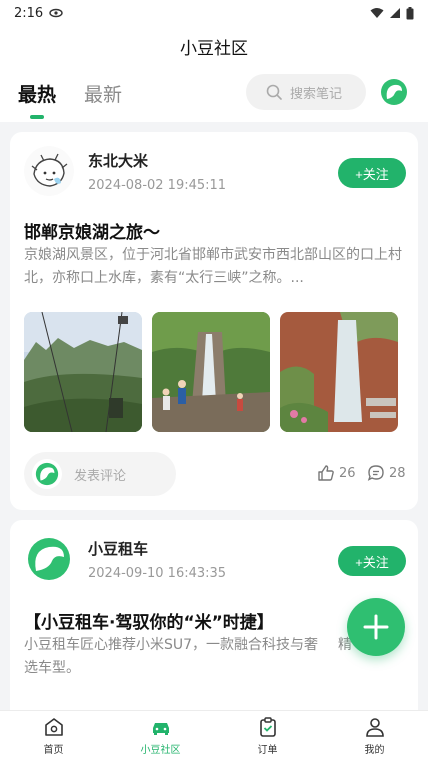 Image resolution: width=428 pixels, height=760 pixels. Describe the element at coordinates (214, 49) in the screenshot. I see `page-title: 小豆社区` at that location.